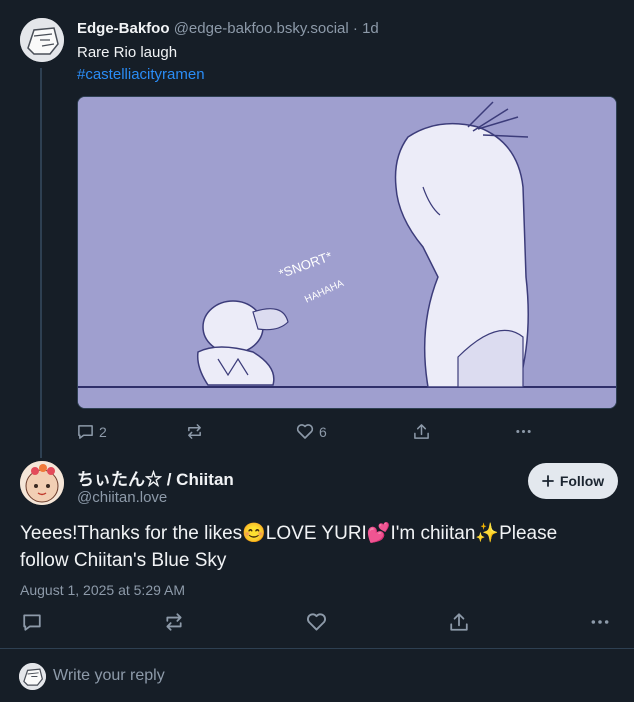  Describe the element at coordinates (582, 481) in the screenshot. I see `follow-label: Follow` at that location.